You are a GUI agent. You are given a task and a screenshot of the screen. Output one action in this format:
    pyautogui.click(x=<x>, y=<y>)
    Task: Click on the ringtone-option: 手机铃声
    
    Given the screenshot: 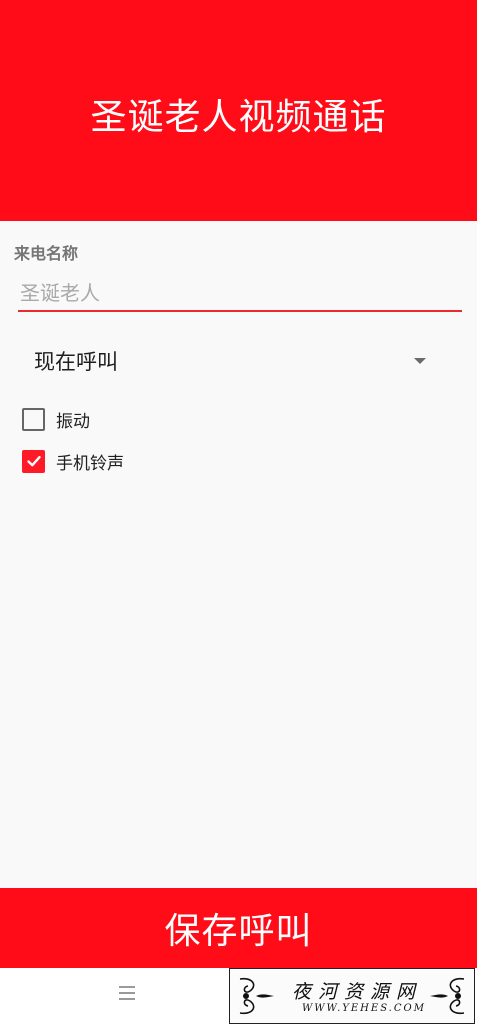 What is the action you would take?
    pyautogui.click(x=73, y=461)
    